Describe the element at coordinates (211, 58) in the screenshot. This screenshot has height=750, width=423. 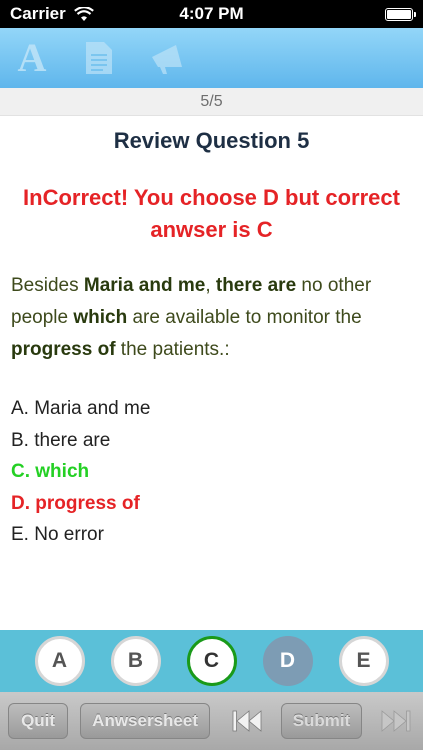
I see `toolbar: A` at that location.